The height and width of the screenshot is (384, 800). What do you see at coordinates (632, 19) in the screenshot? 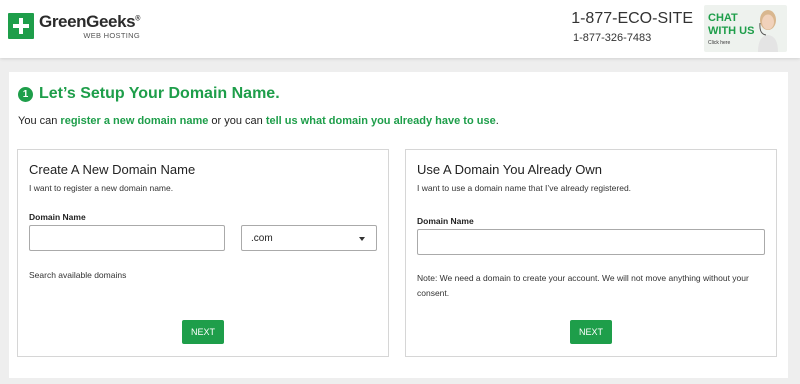
I see `phone-vanity-number: 1-877-ECO-SITE` at bounding box center [632, 19].